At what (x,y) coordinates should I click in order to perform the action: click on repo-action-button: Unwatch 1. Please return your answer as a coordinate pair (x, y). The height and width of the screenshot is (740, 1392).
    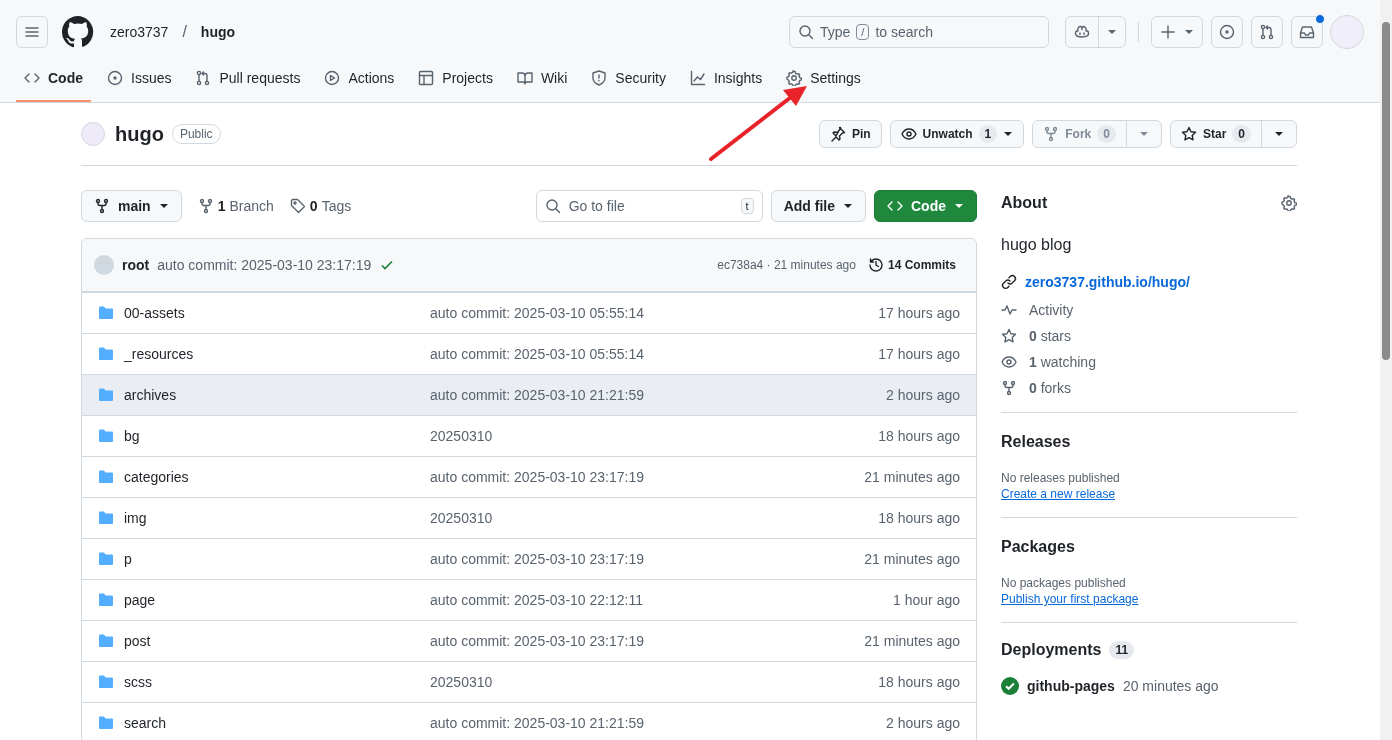
    Looking at the image, I should click on (957, 134).